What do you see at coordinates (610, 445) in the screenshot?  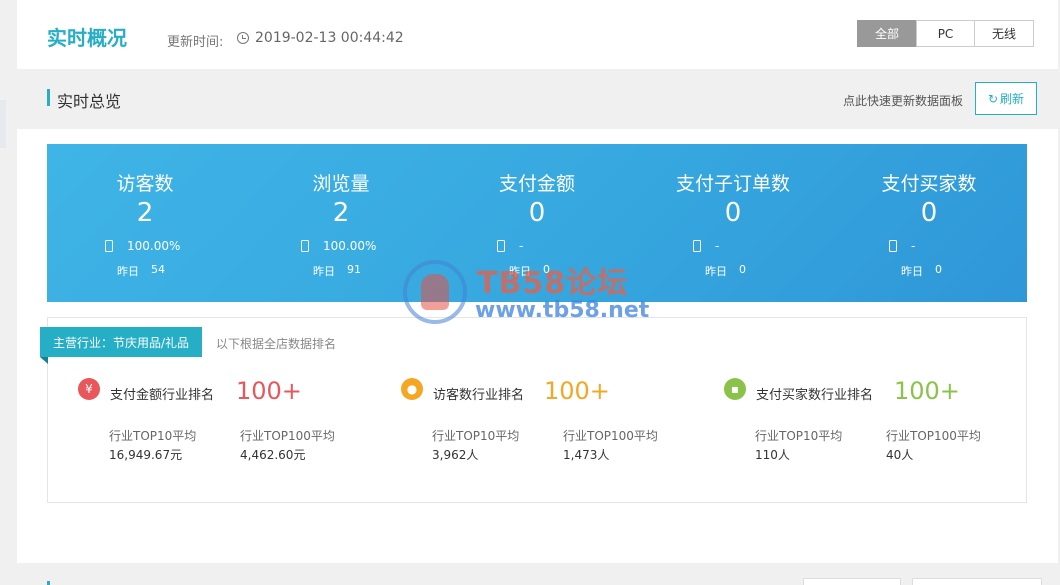 I see `rank-top100: 行业TOP100平均 1,473人` at bounding box center [610, 445].